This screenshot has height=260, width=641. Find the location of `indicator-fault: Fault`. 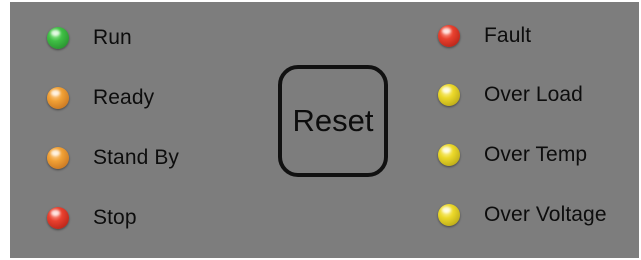

indicator-fault: Fault is located at coordinates (484, 36).